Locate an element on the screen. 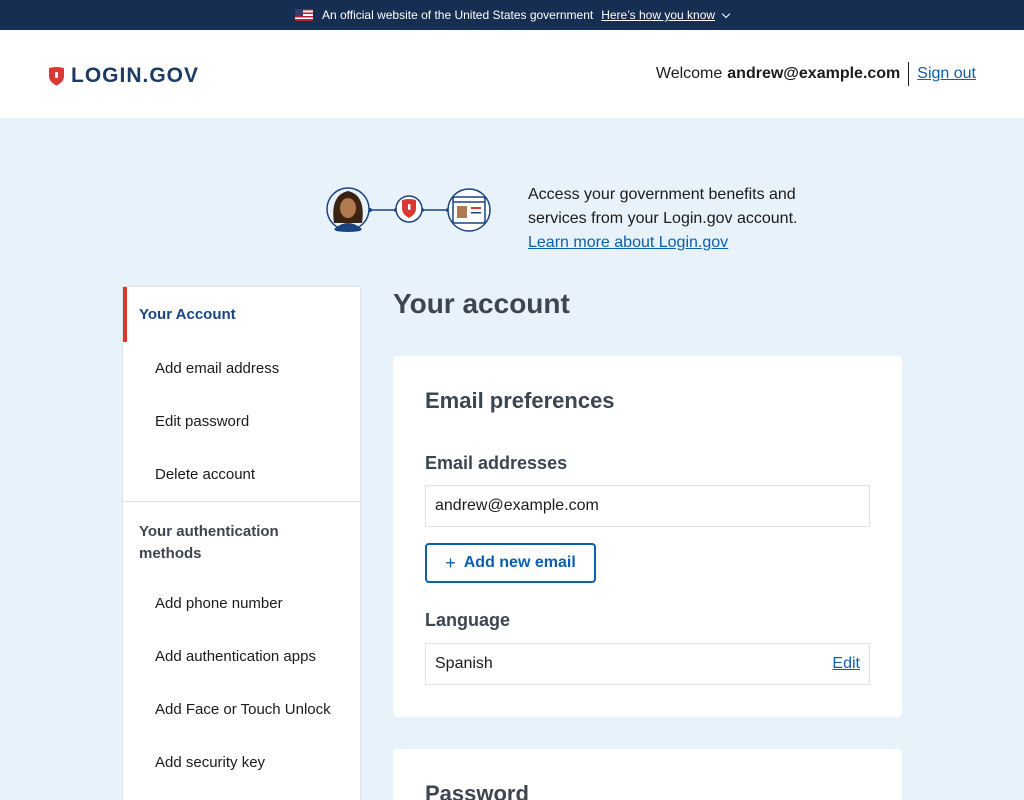 This screenshot has height=800, width=1024. edit-language-link: Edit is located at coordinates (846, 664).